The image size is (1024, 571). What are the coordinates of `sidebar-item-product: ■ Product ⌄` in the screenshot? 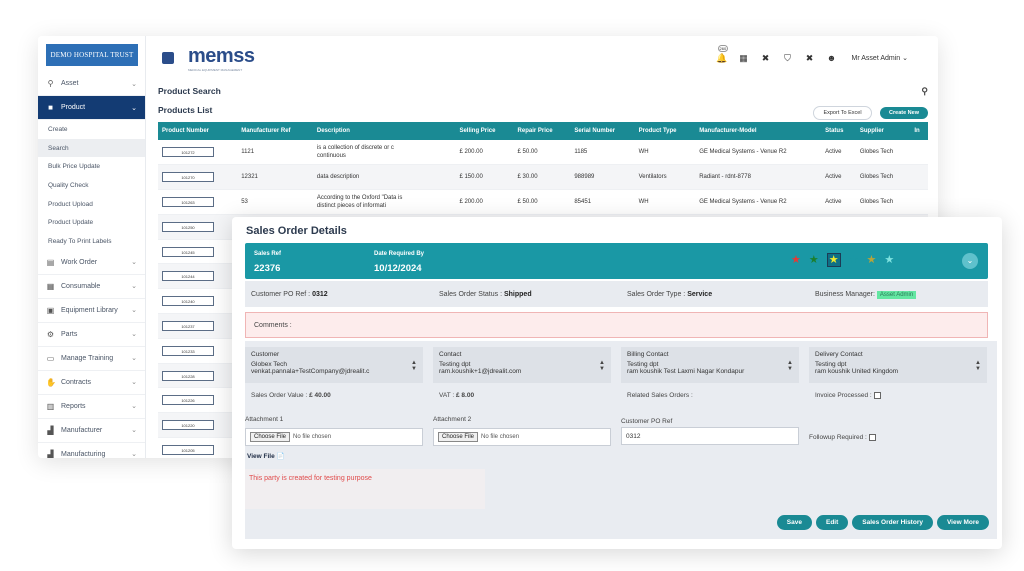 It's located at (91, 108).